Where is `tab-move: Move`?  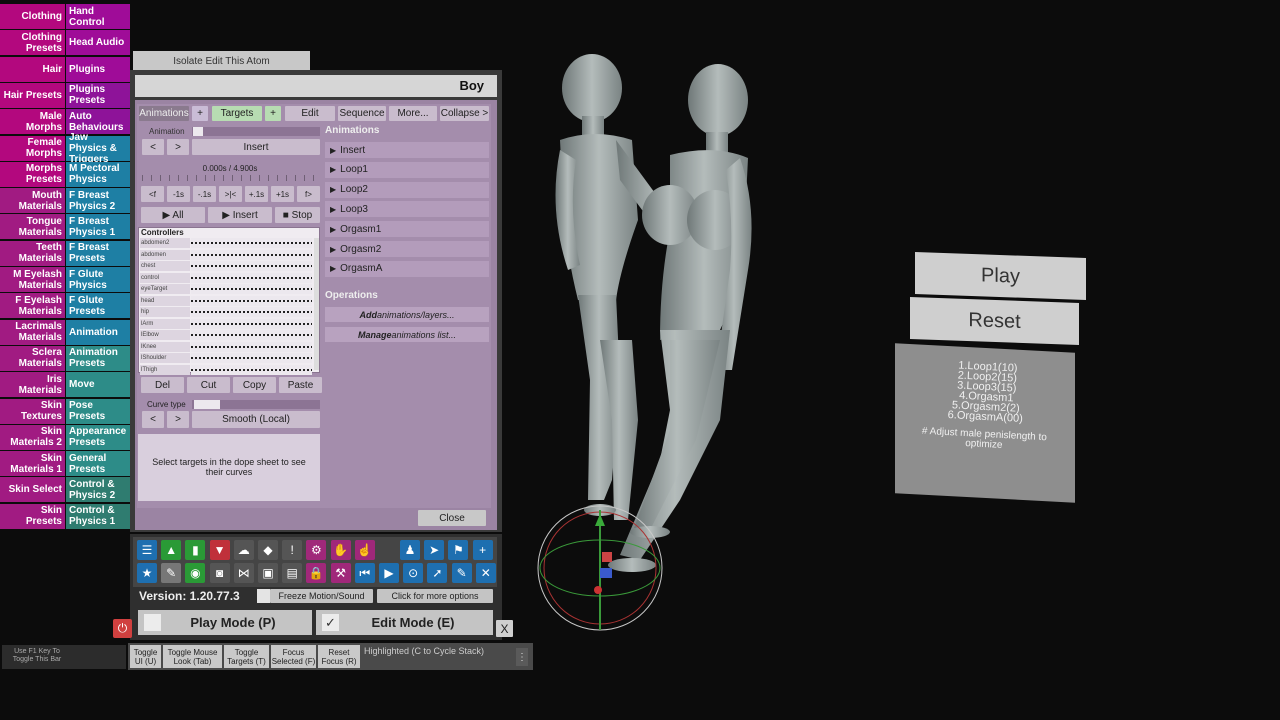
tab-move: Move is located at coordinates (98, 385).